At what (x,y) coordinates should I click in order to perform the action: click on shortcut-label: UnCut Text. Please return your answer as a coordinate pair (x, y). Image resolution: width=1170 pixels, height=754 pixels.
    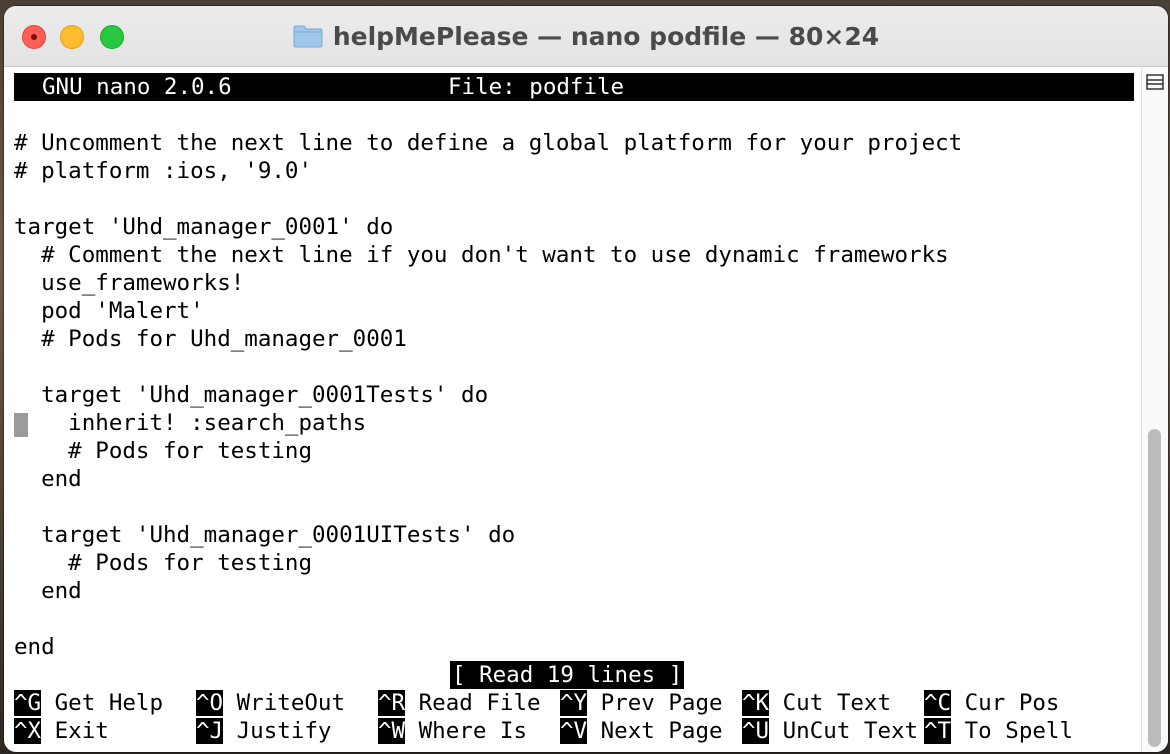
    Looking at the image, I should click on (850, 731).